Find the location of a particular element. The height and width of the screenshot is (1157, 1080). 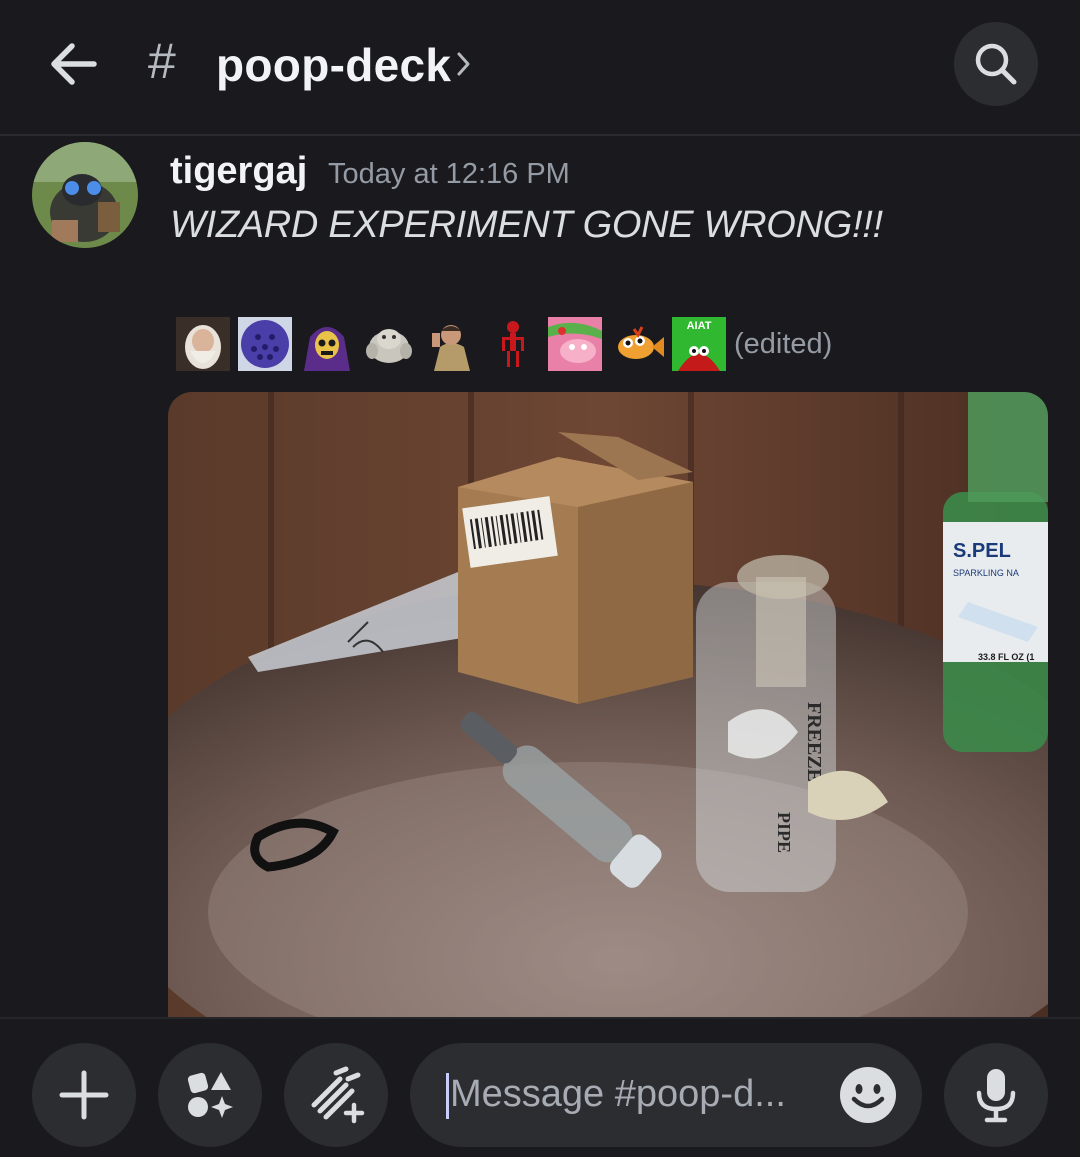

add-attachment-button is located at coordinates (84, 1095).